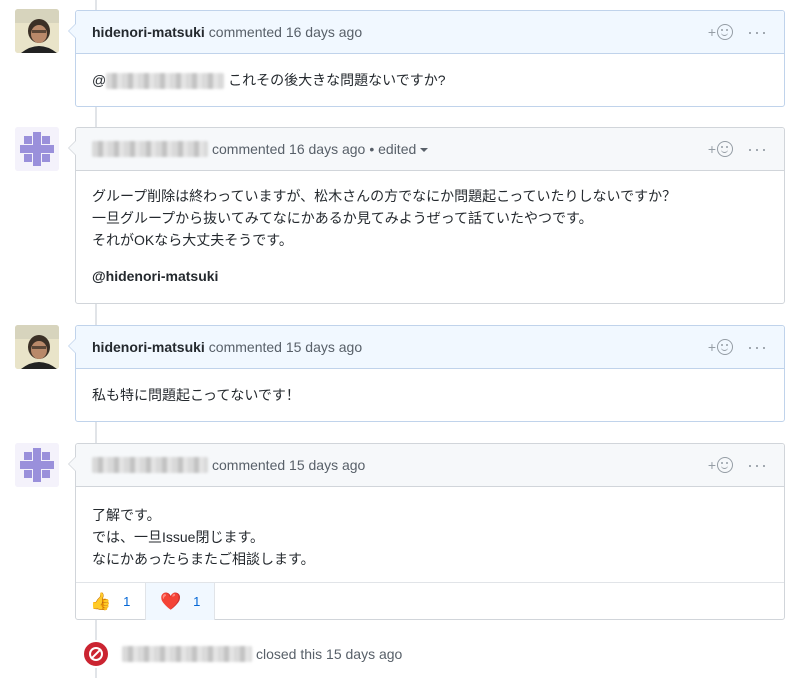  What do you see at coordinates (171, 601) in the screenshot?
I see `heart-icon: ❤️` at bounding box center [171, 601].